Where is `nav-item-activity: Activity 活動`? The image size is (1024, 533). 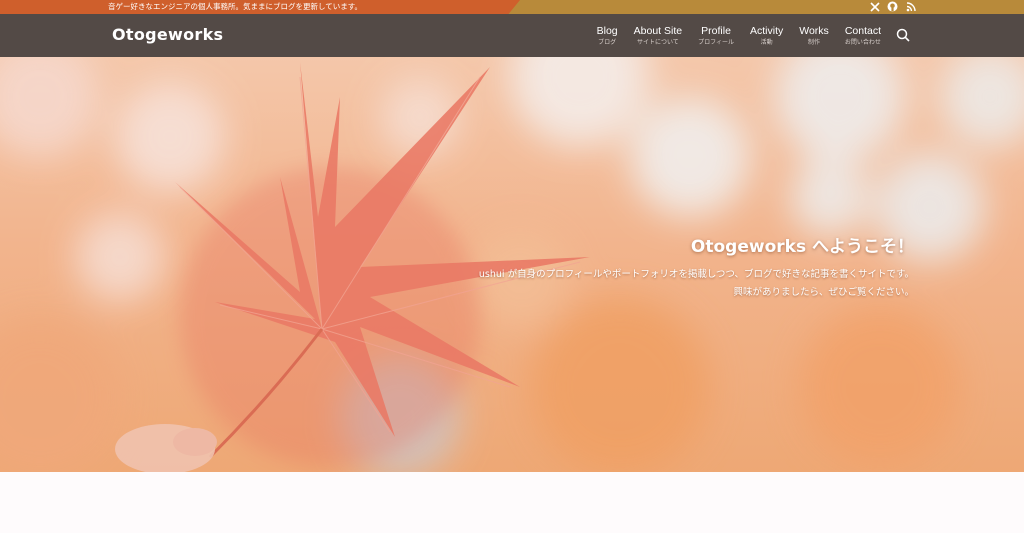 nav-item-activity: Activity 活動 is located at coordinates (766, 36).